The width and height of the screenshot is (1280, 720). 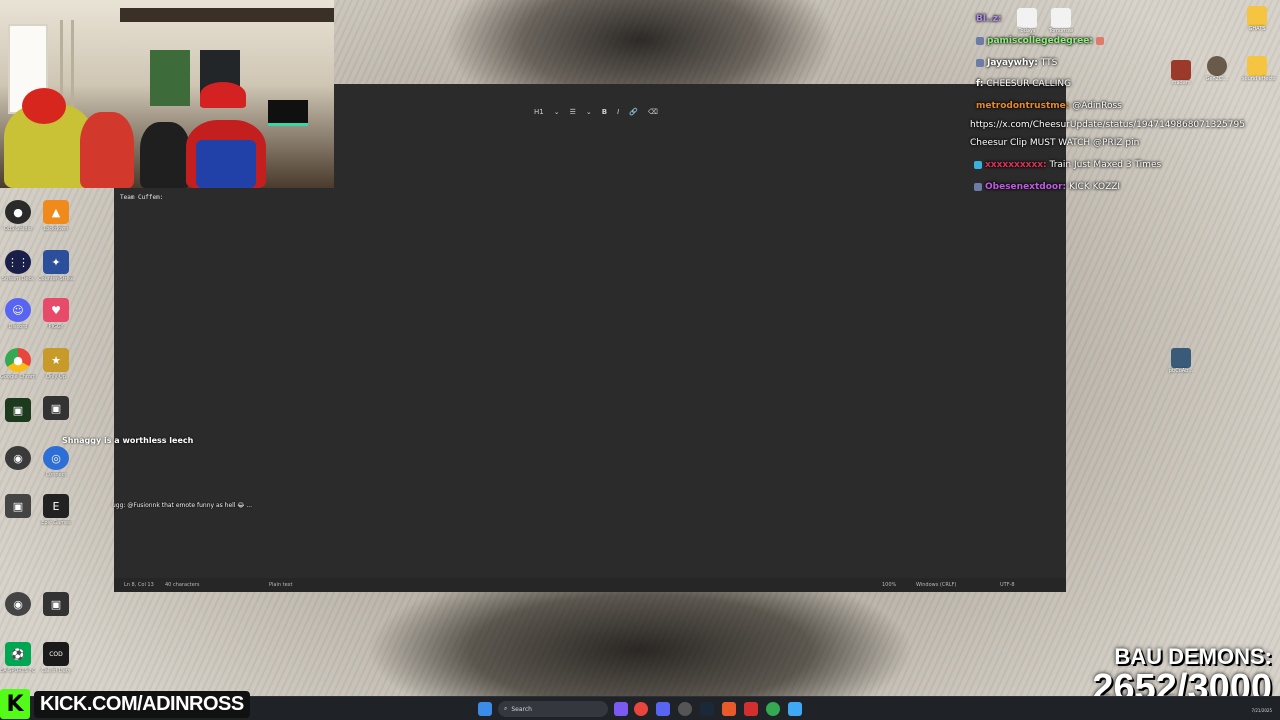 What do you see at coordinates (227, 15) in the screenshot?
I see `webcam-shelf` at bounding box center [227, 15].